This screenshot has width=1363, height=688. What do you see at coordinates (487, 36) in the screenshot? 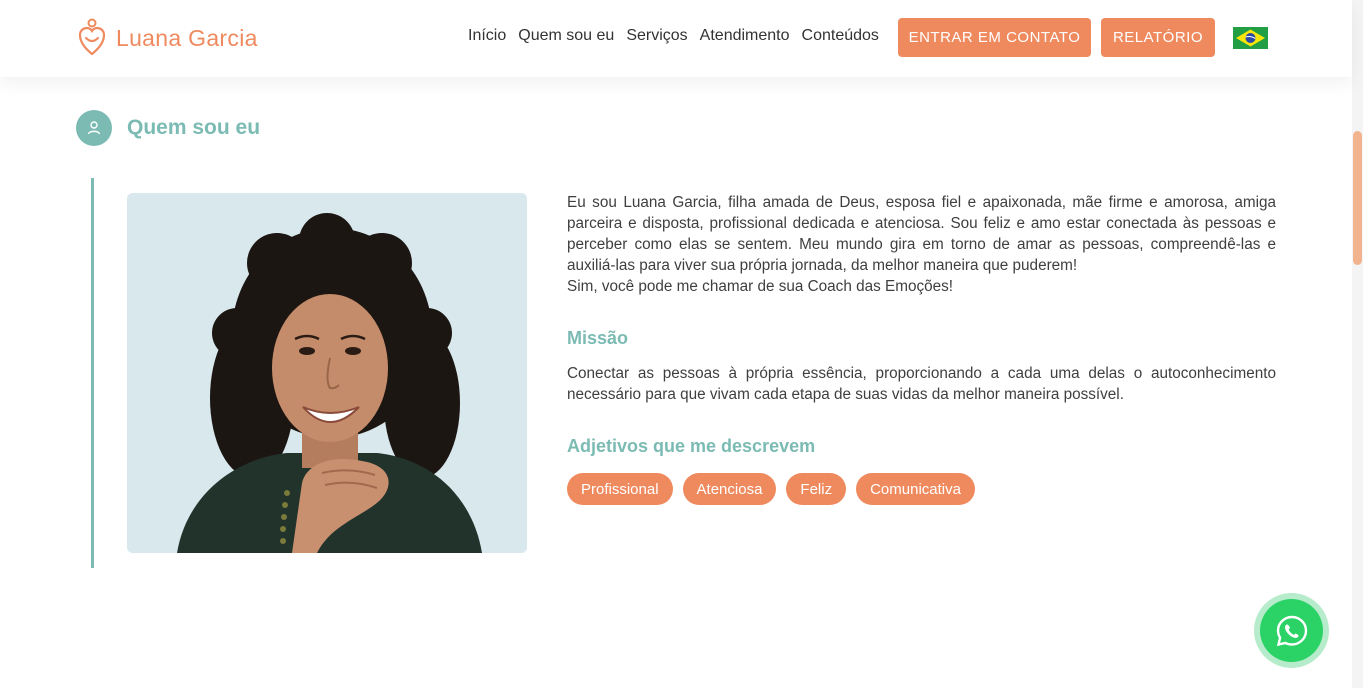
I see `nav-inicio: Início` at bounding box center [487, 36].